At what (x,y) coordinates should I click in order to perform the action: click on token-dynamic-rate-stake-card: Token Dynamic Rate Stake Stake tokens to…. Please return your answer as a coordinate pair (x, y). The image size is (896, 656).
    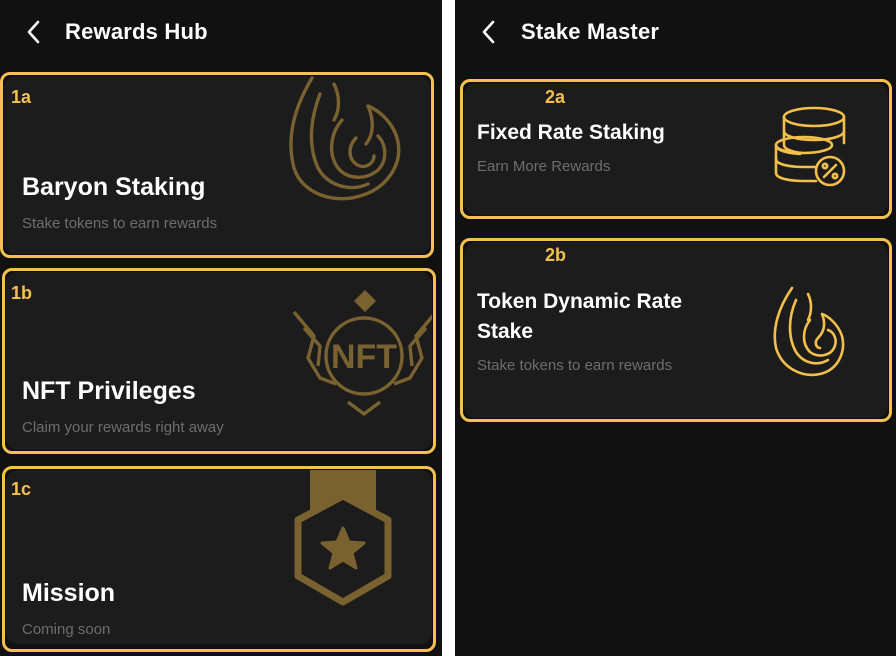
    Looking at the image, I should click on (676, 330).